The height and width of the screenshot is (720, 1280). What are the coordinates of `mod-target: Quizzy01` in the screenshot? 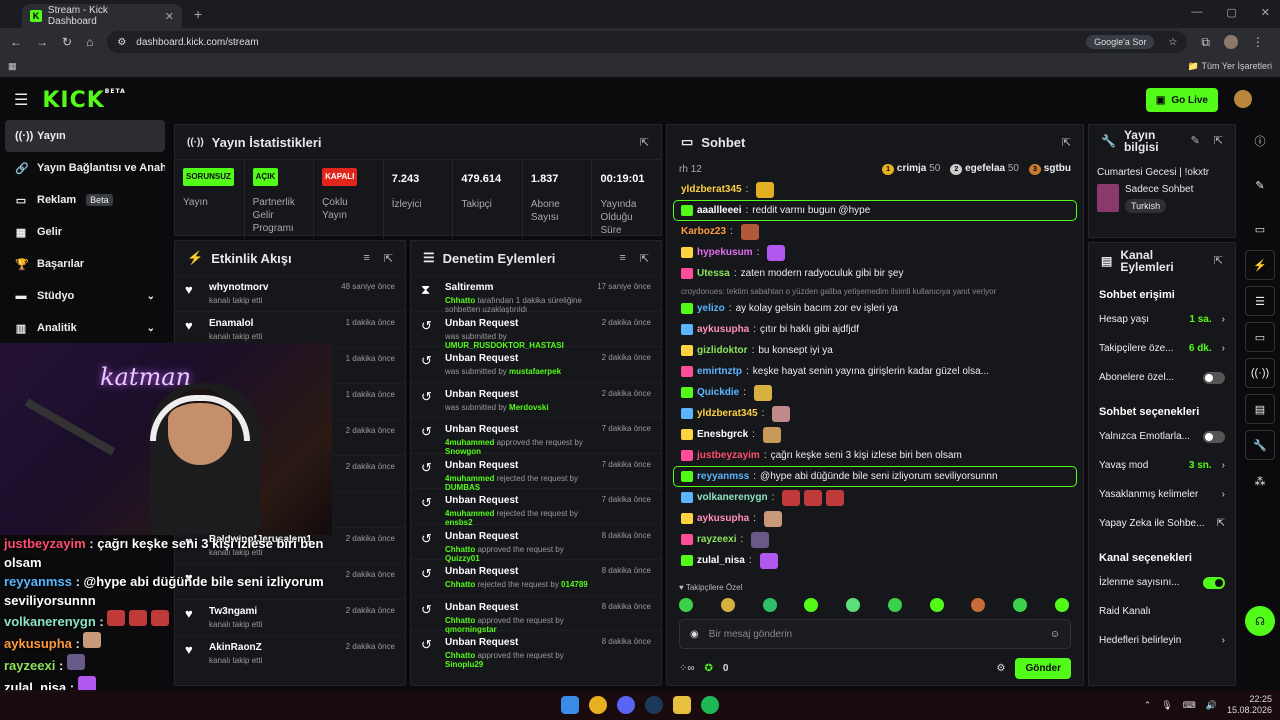 It's located at (462, 558).